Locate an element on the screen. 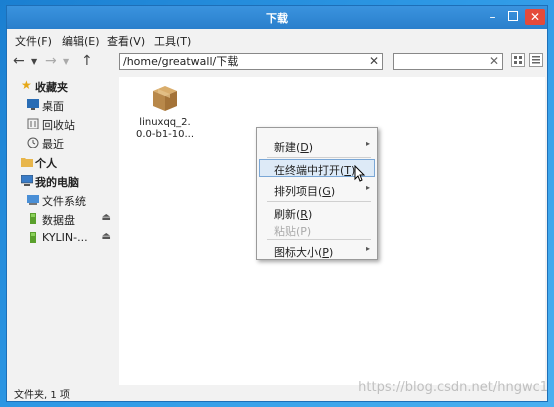 The image size is (554, 407). maximize-button is located at coordinates (512, 17).